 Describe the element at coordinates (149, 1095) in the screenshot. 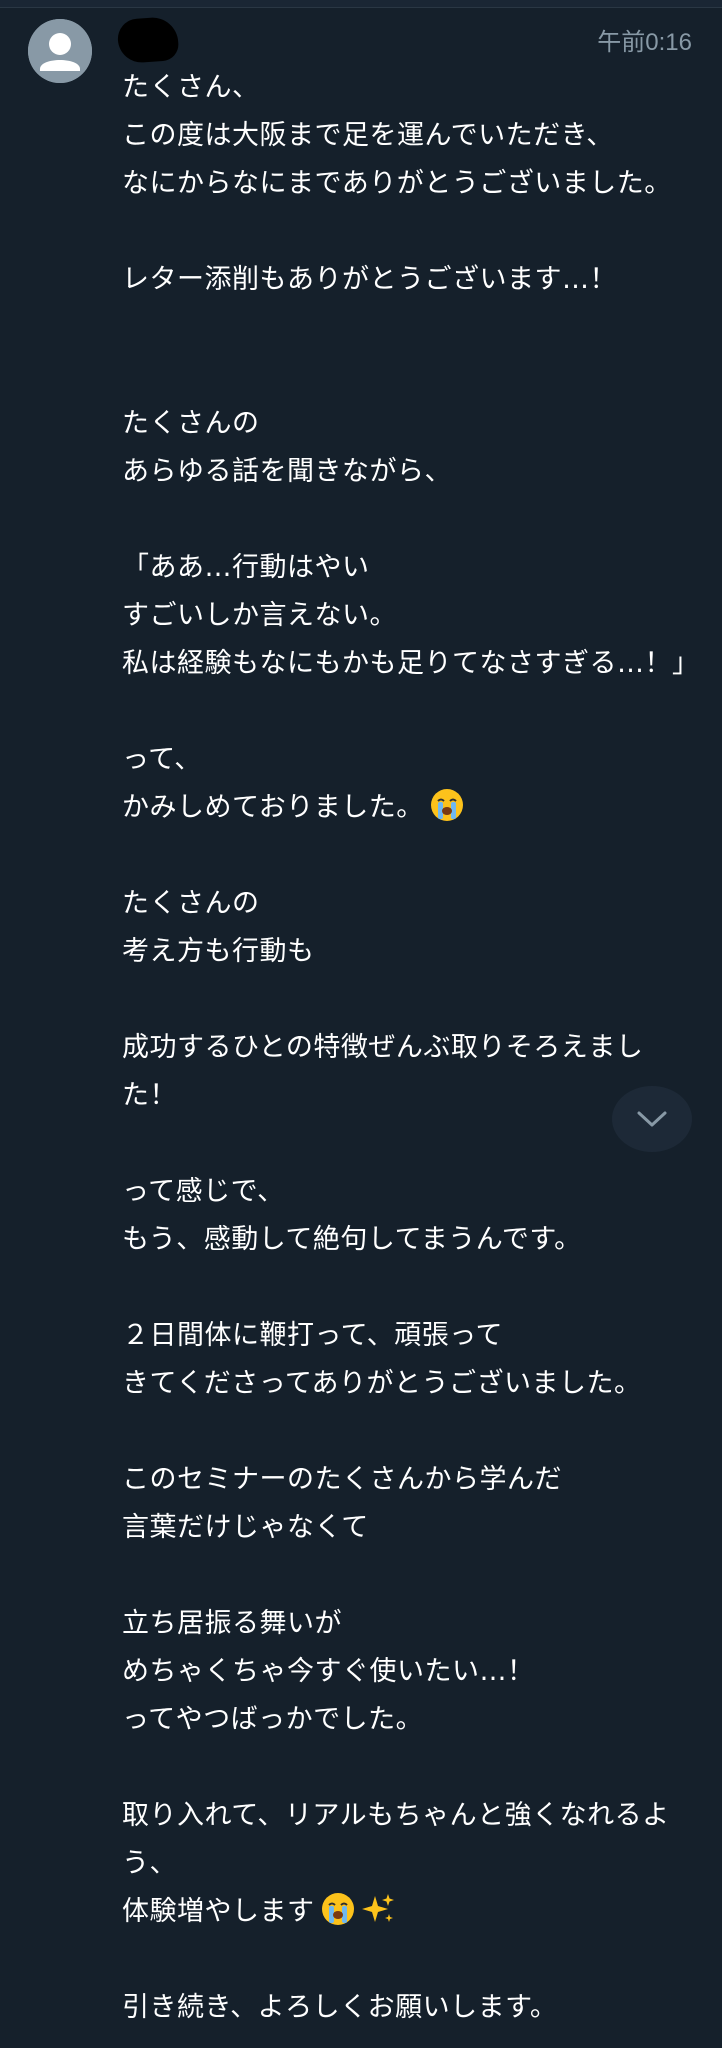

I see `message-line: た！` at that location.